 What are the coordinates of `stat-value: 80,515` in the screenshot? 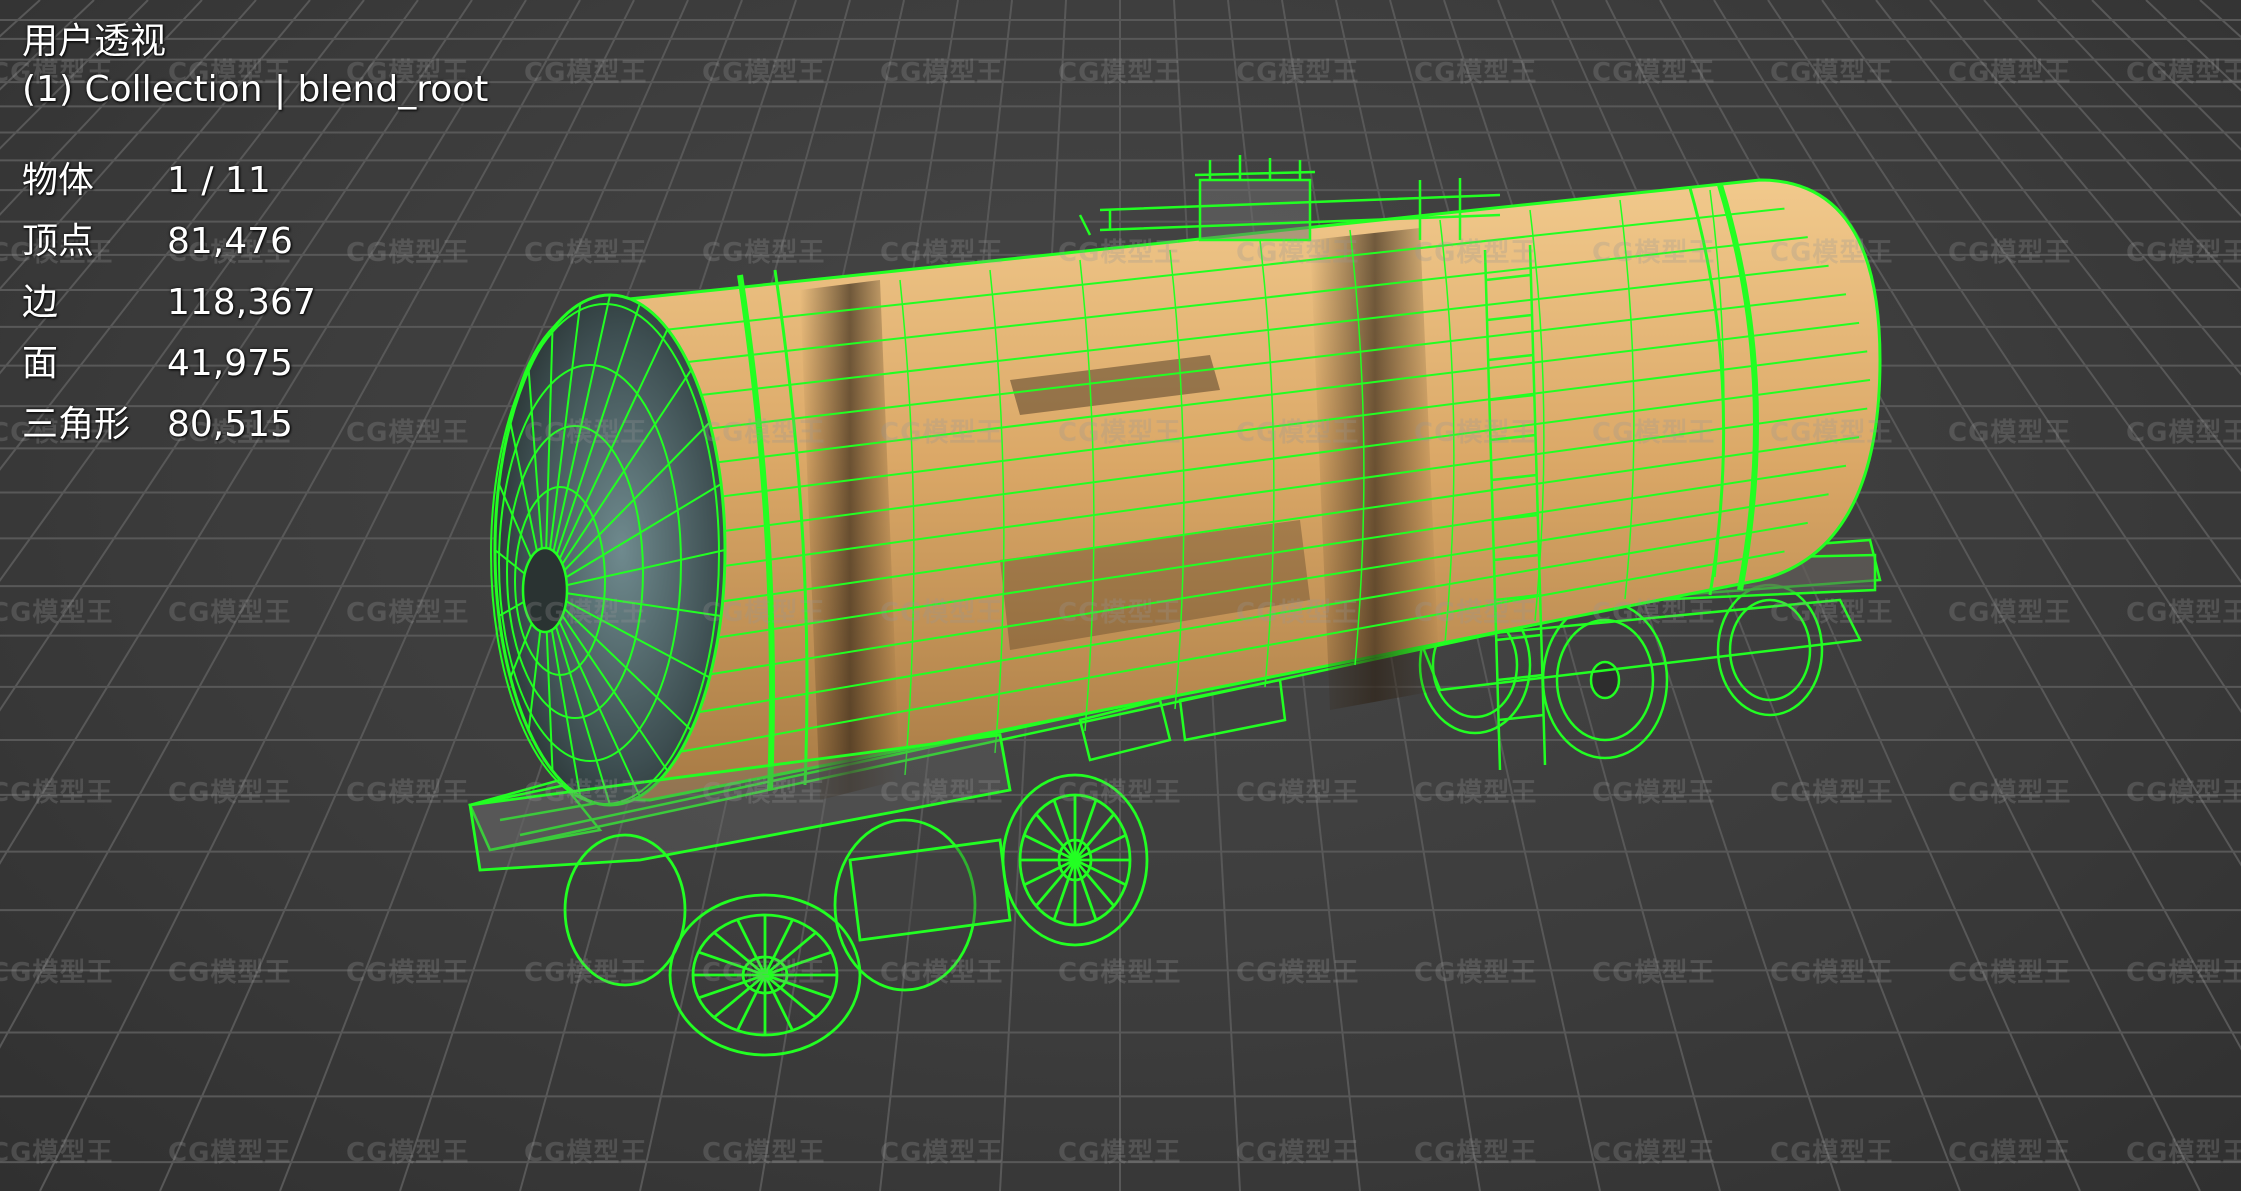 It's located at (230, 424).